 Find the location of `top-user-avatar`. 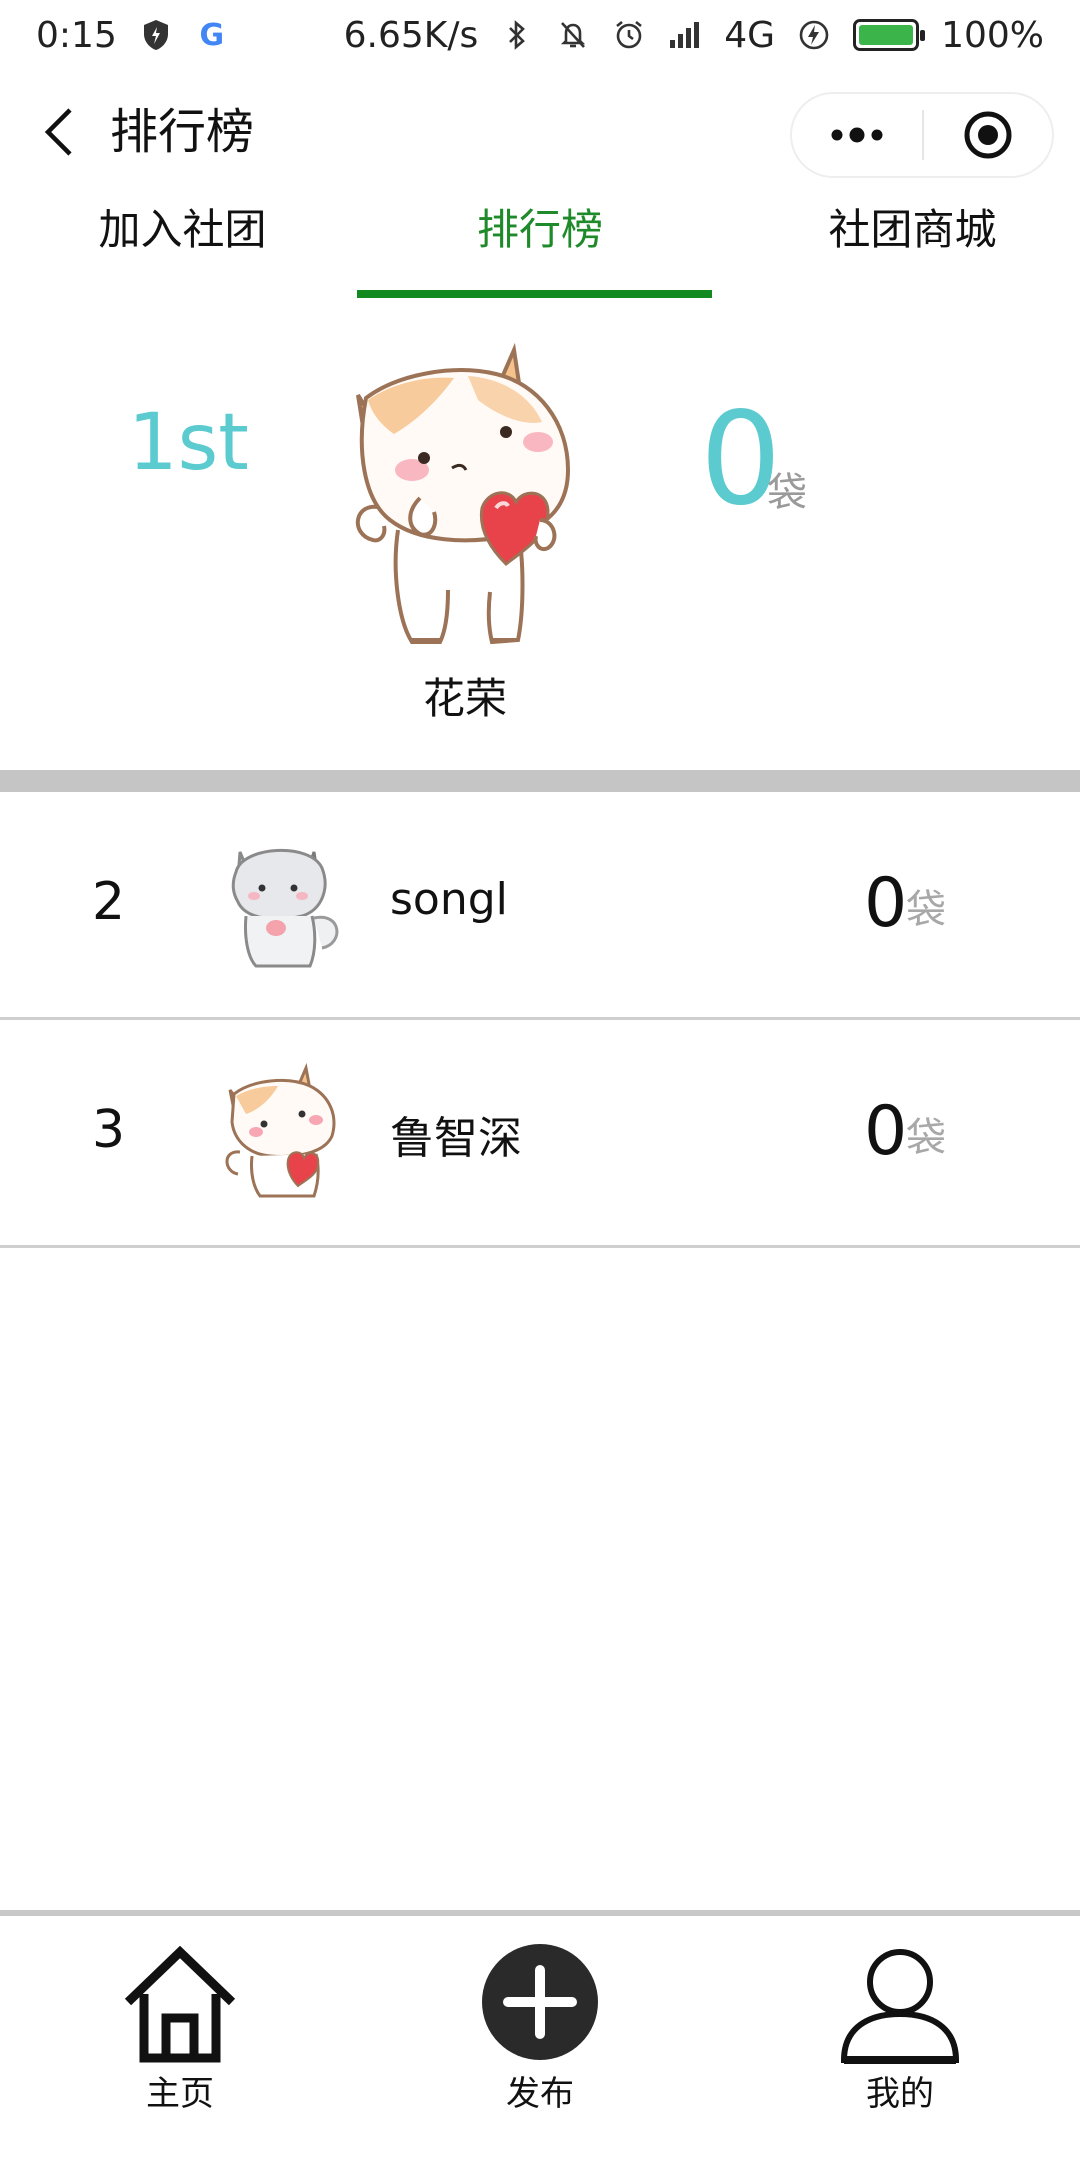

top-user-avatar is located at coordinates (464, 495).